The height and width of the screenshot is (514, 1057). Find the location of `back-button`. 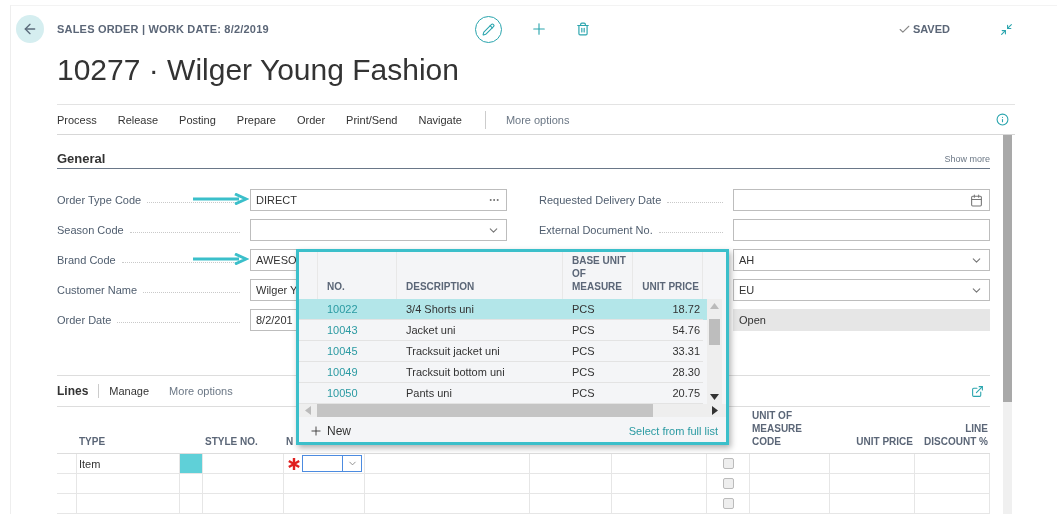

back-button is located at coordinates (30, 29).